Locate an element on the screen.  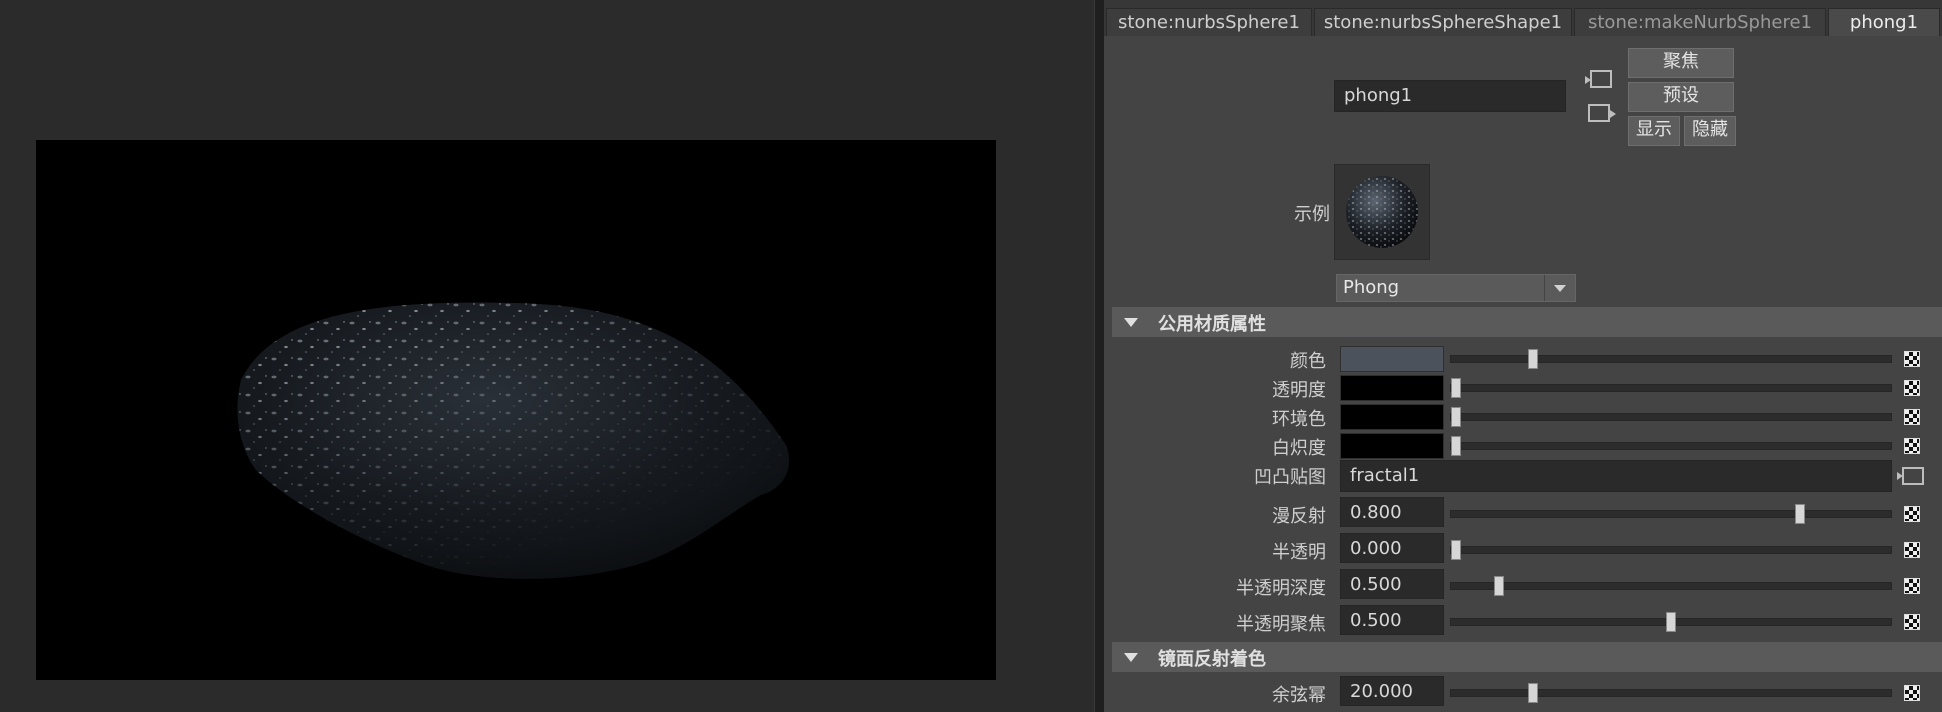
attr-label-color-1: 透明度 is located at coordinates (1299, 390).